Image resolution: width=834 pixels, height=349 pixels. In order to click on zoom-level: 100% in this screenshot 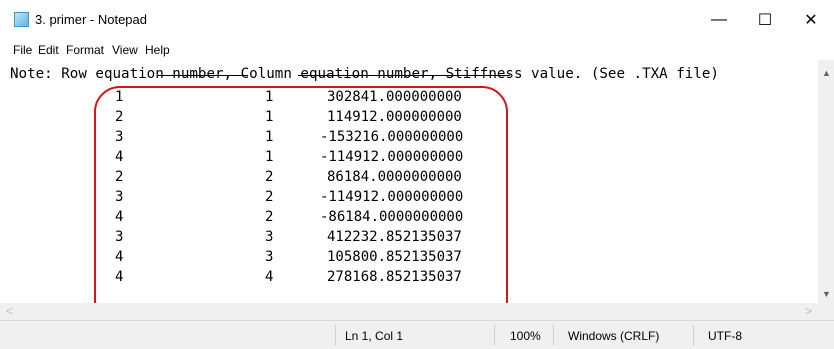, I will do `click(525, 336)`.